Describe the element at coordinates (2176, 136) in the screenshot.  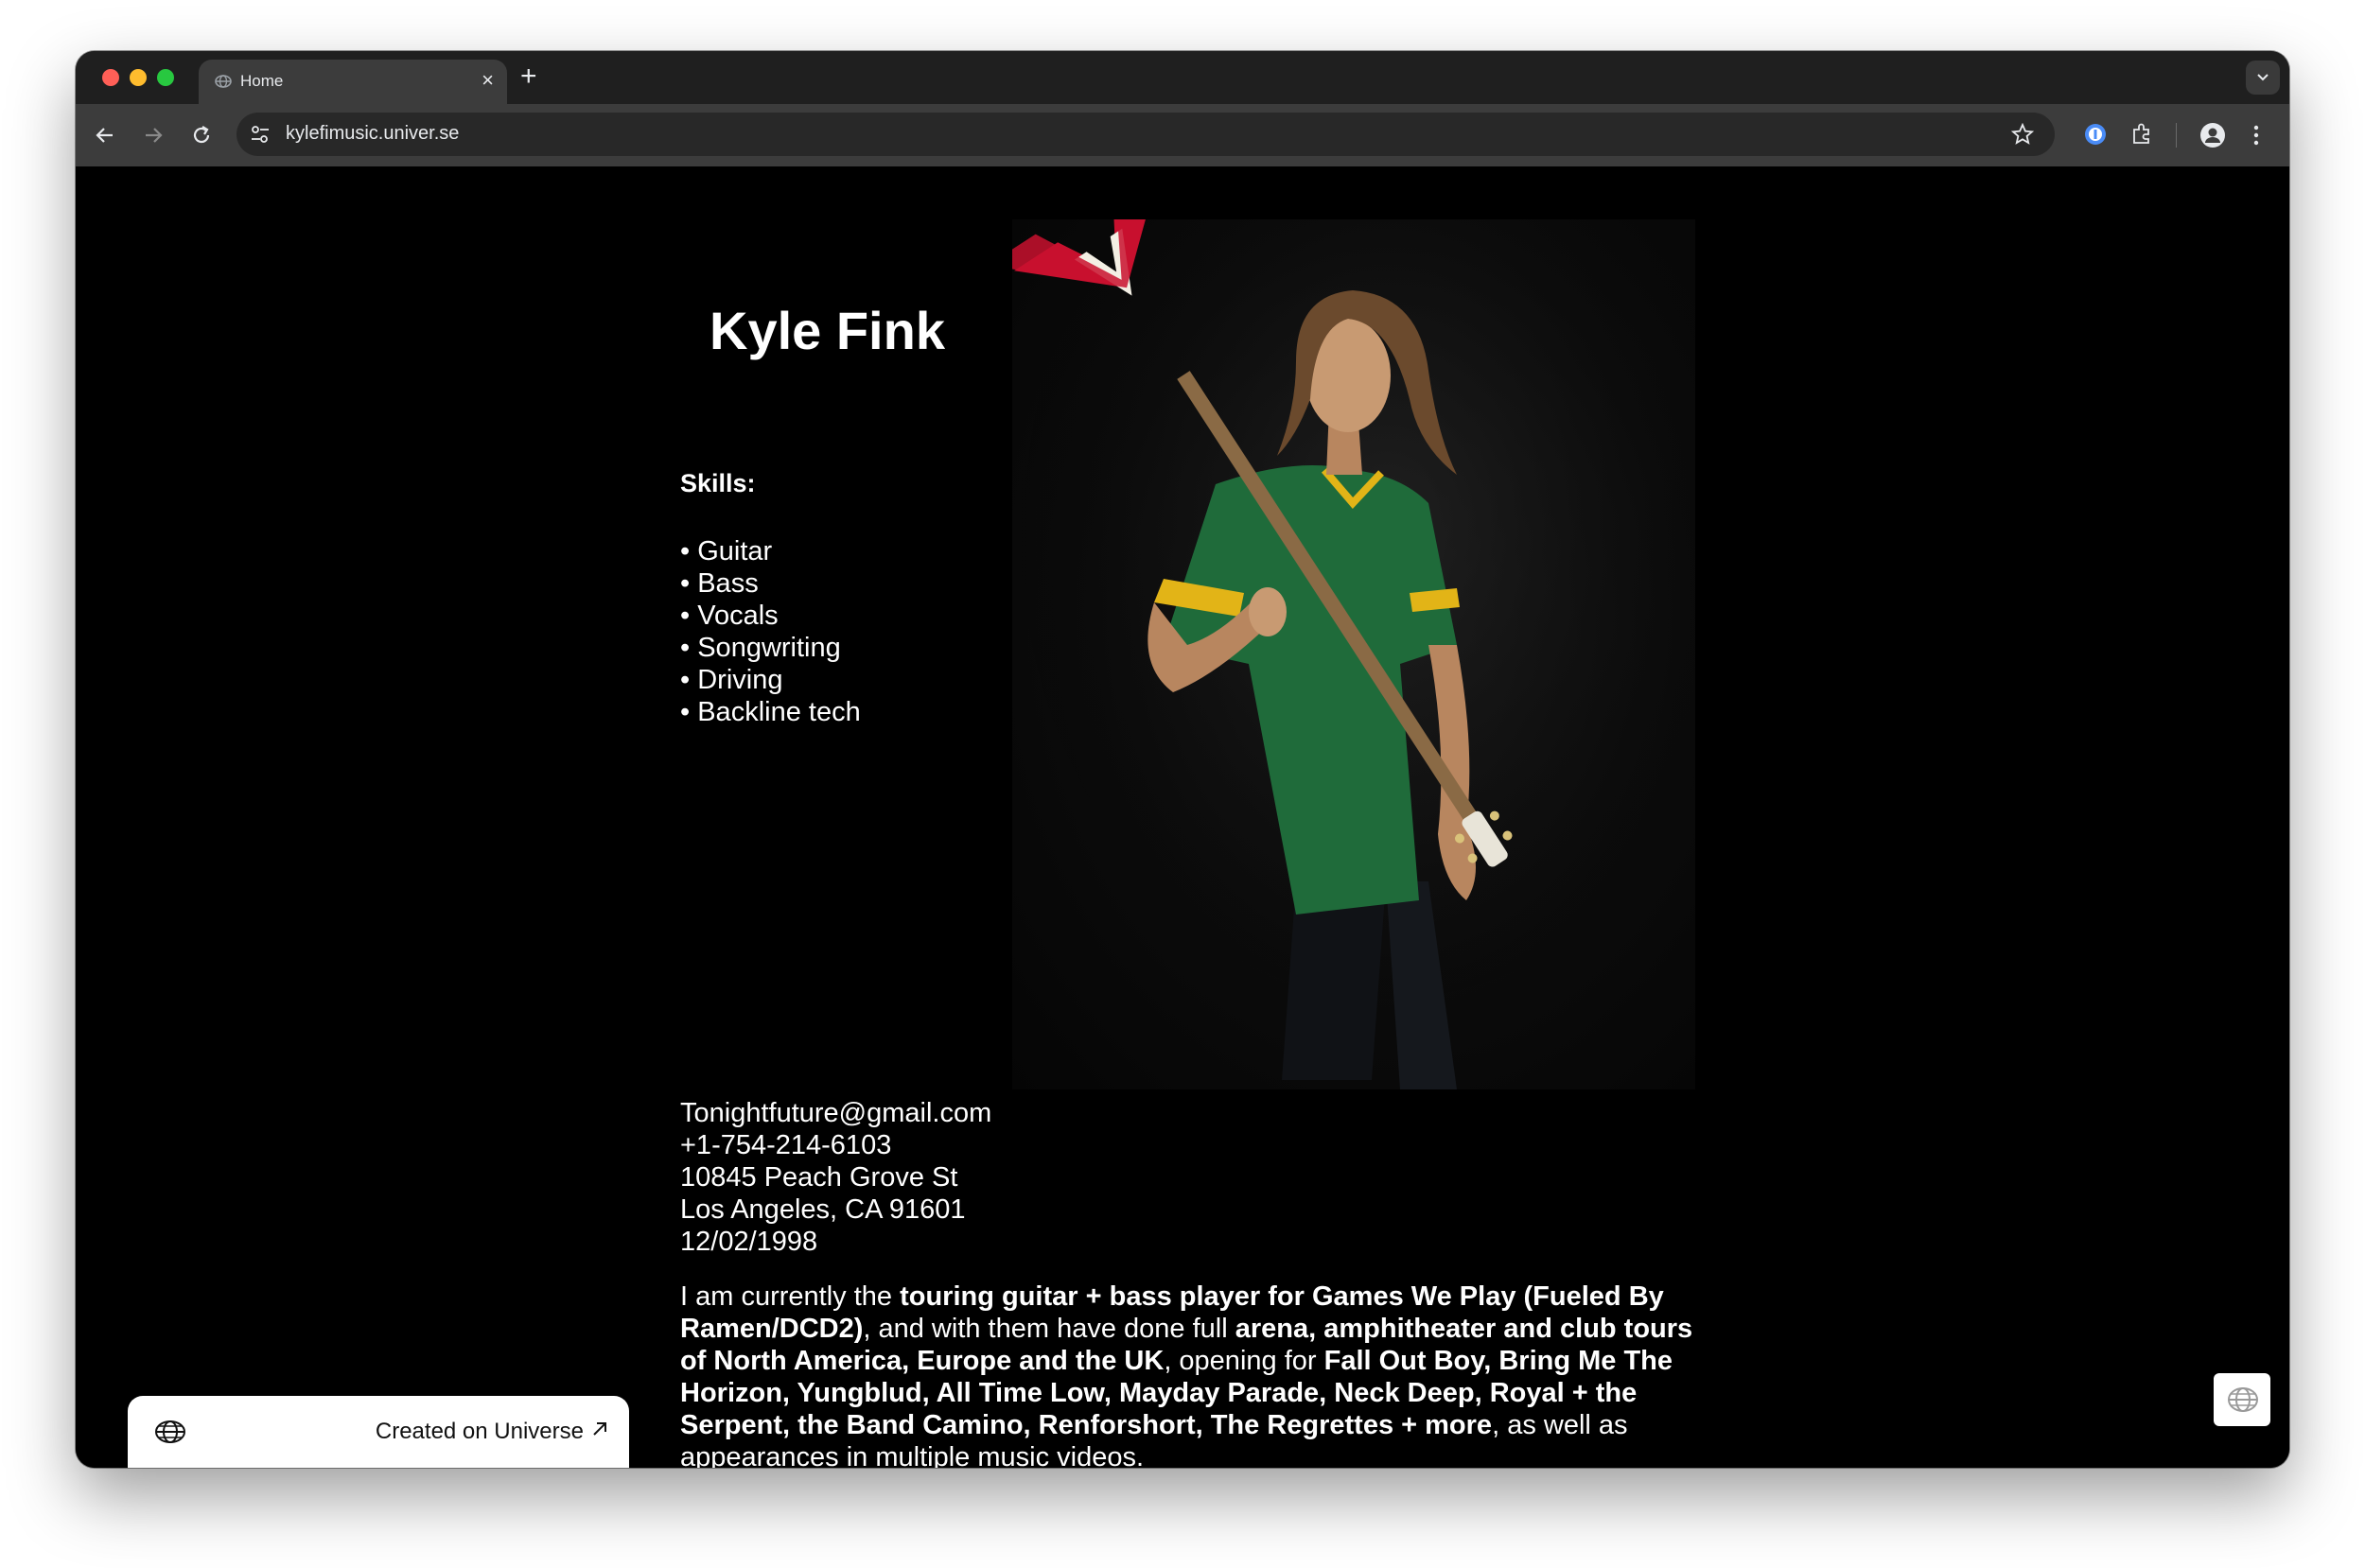
I see `toolbar-divider` at that location.